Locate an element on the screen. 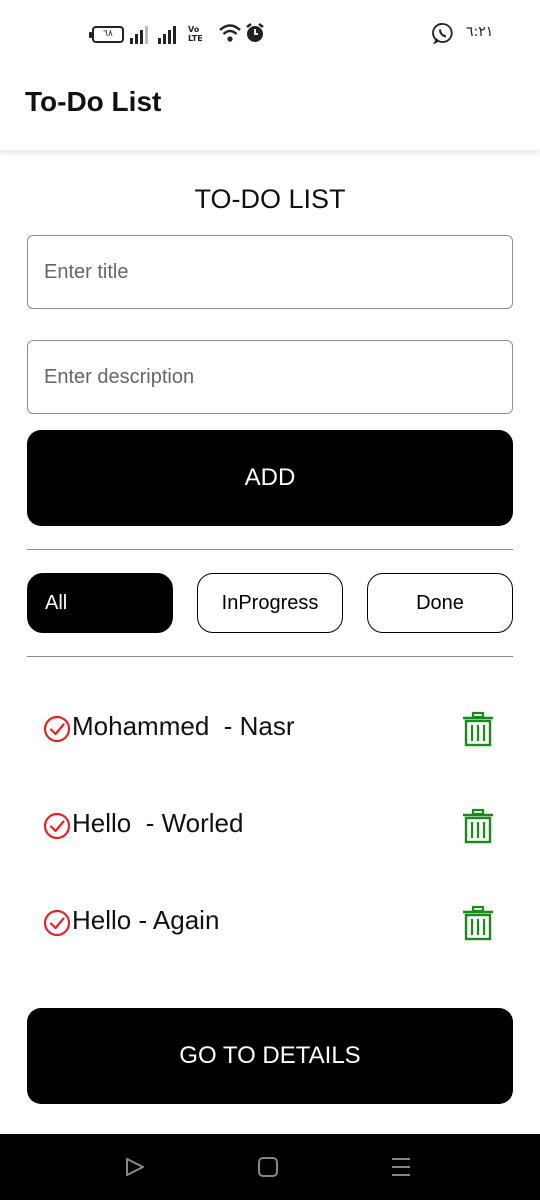  description-field is located at coordinates (270, 377).